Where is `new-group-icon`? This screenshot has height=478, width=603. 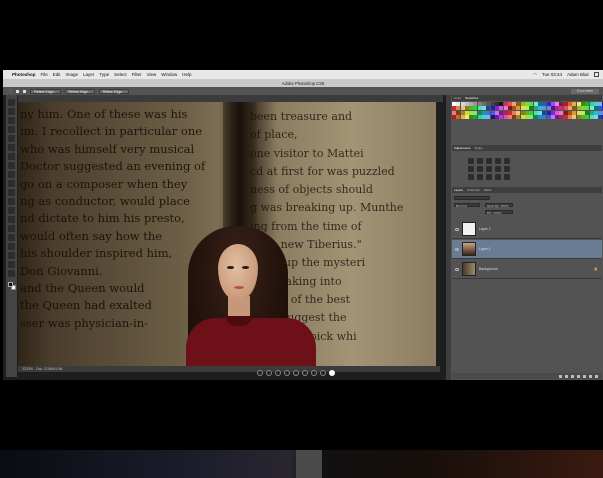 new-group-icon is located at coordinates (584, 376).